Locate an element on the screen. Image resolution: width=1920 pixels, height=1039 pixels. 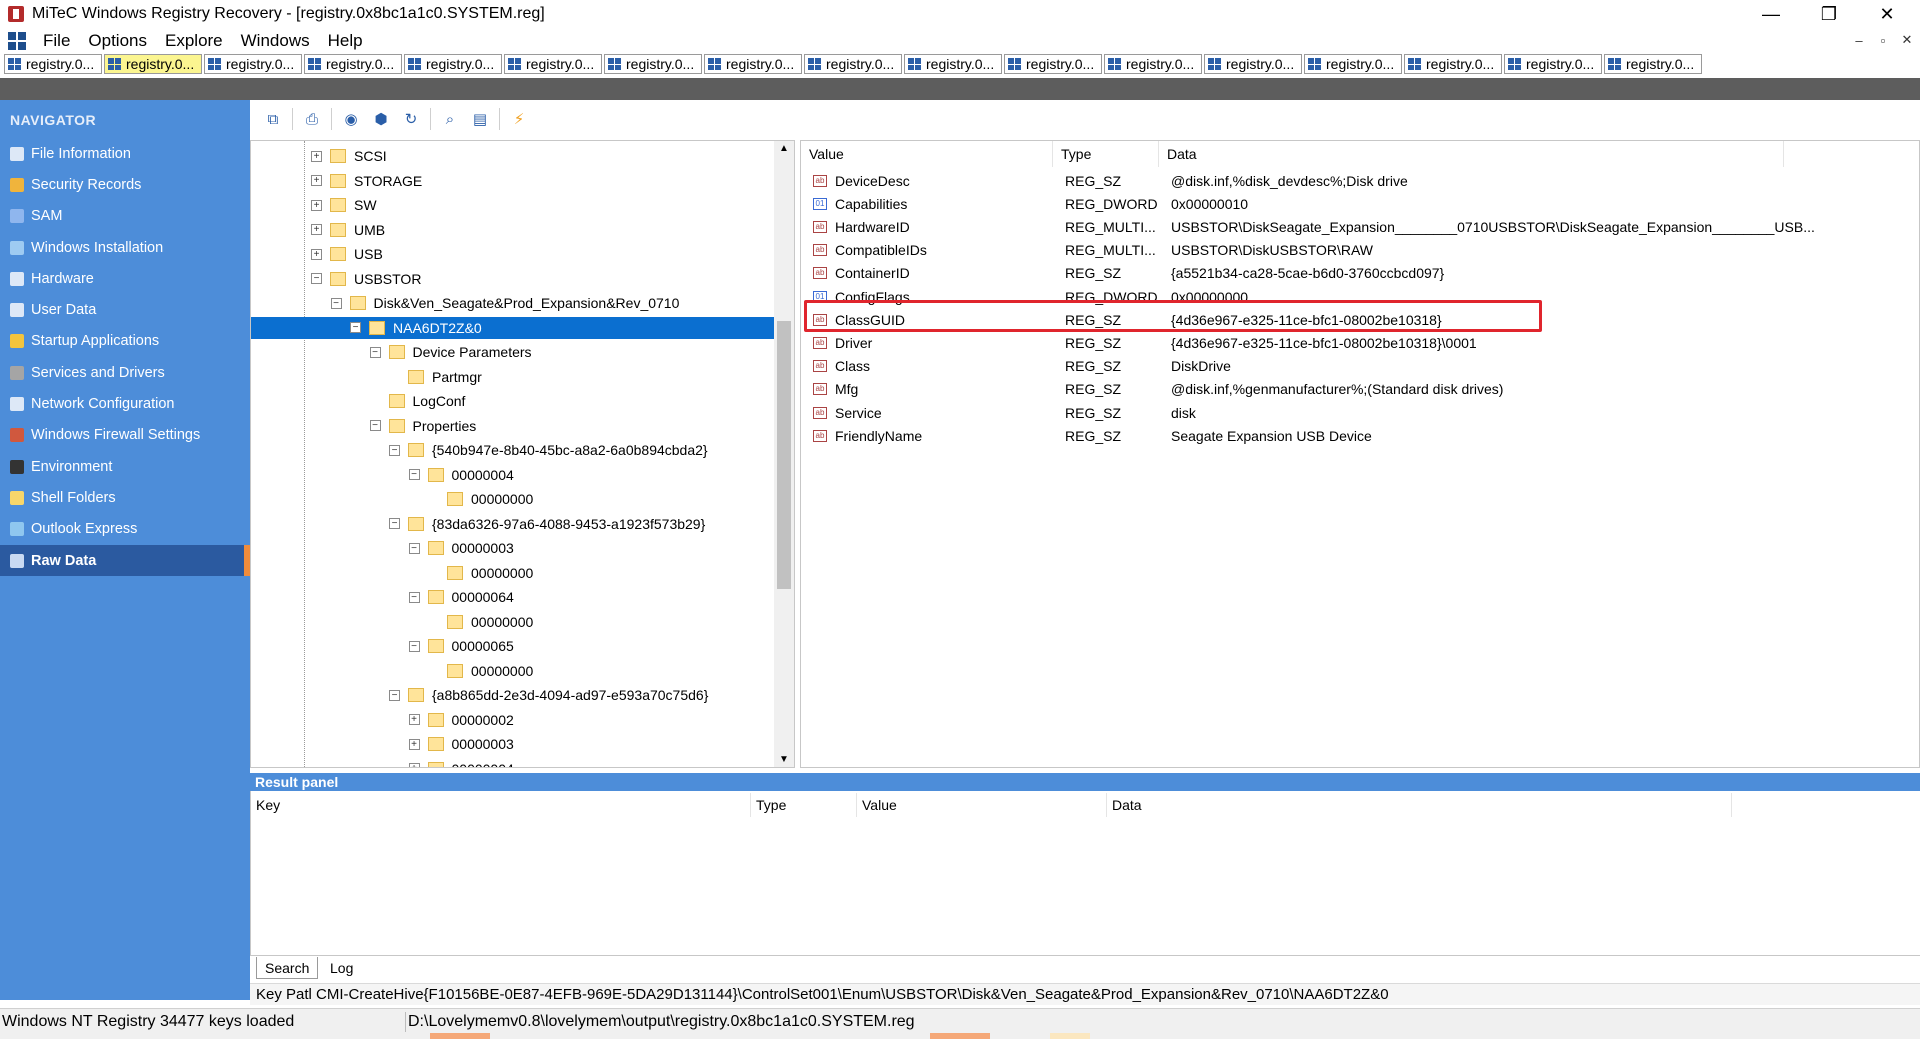
restore-button: ❐ is located at coordinates (1829, 14).